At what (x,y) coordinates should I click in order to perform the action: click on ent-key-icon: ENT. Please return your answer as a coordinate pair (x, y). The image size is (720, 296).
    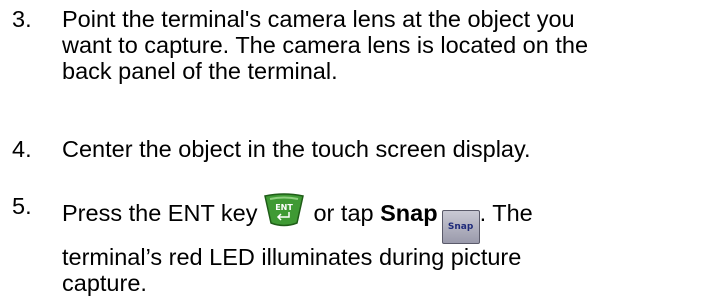
    Looking at the image, I should click on (284, 210).